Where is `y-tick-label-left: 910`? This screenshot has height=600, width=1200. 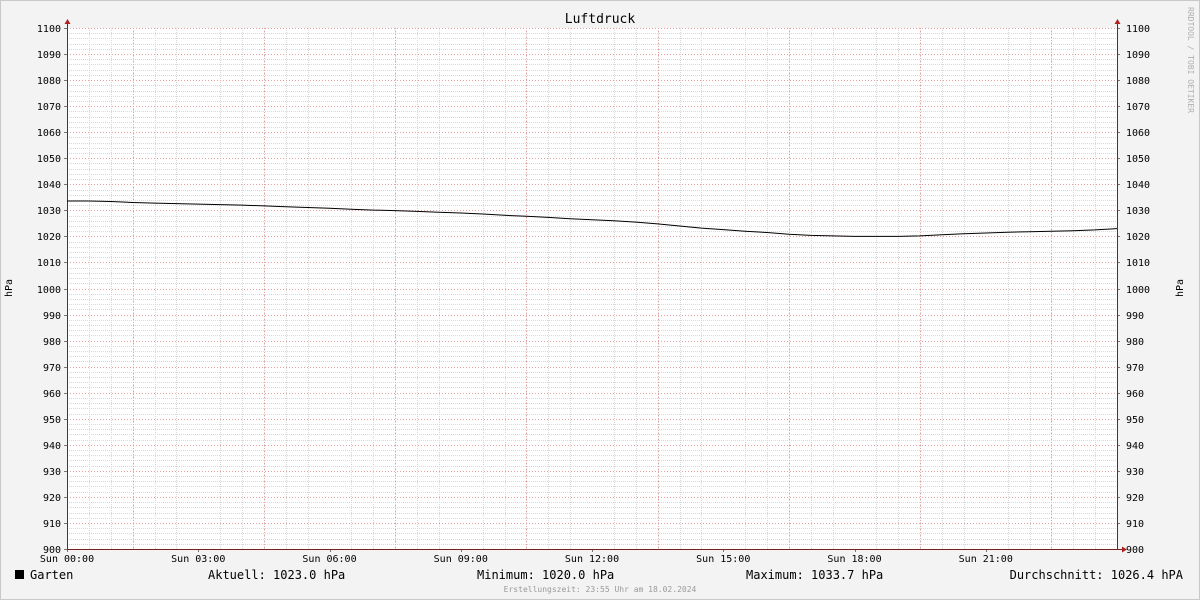
y-tick-label-left: 910 is located at coordinates (52, 524).